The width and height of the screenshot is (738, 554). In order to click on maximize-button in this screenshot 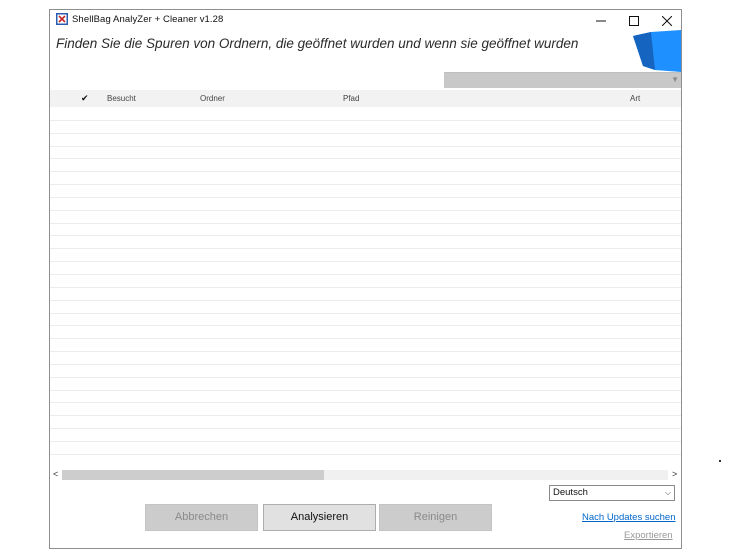, I will do `click(633, 20)`.